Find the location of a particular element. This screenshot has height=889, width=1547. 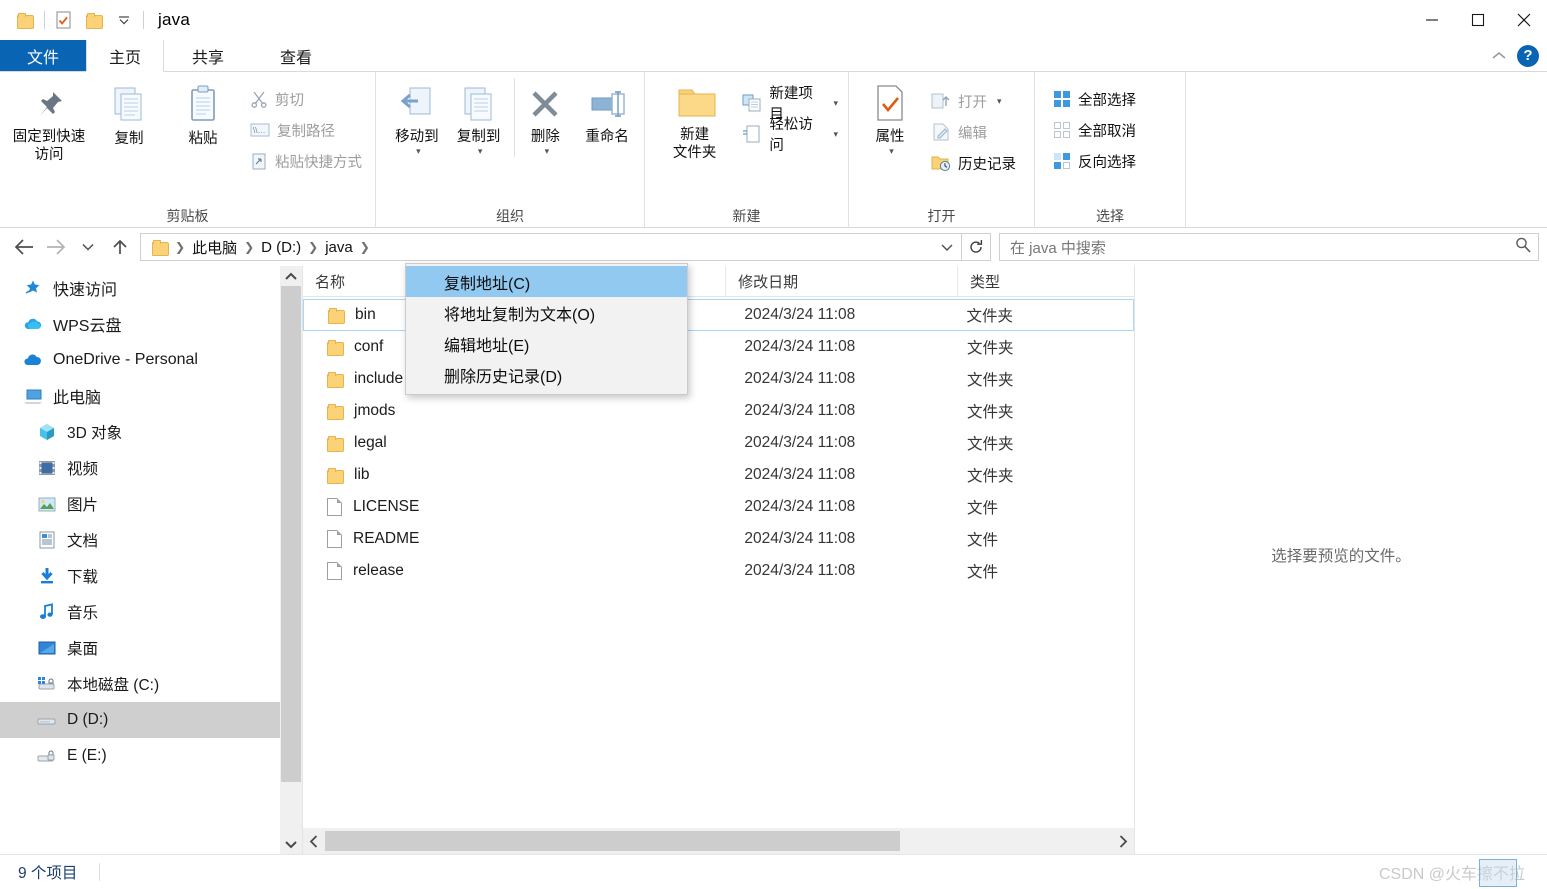

navigation-scrollbar is located at coordinates (291, 560).